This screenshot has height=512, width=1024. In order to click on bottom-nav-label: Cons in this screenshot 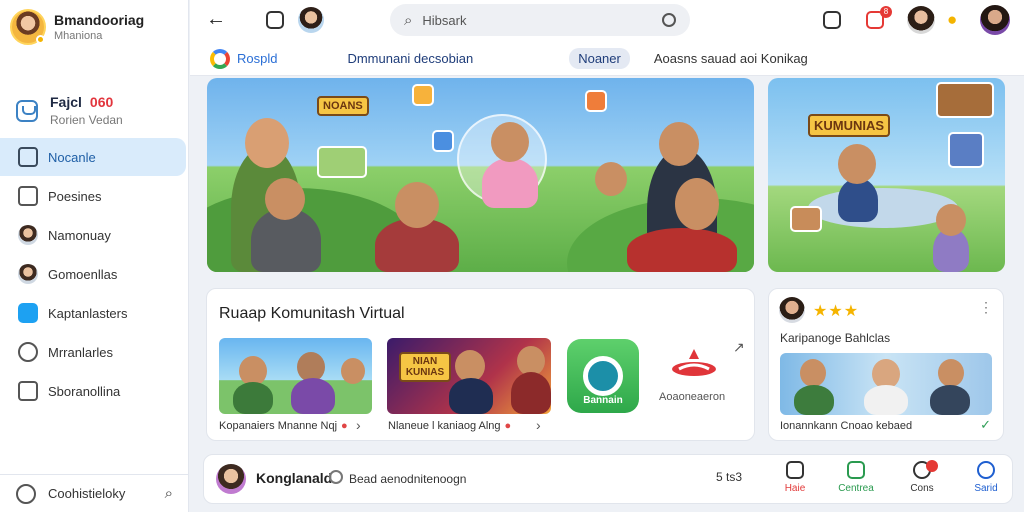, I will do `click(922, 488)`.